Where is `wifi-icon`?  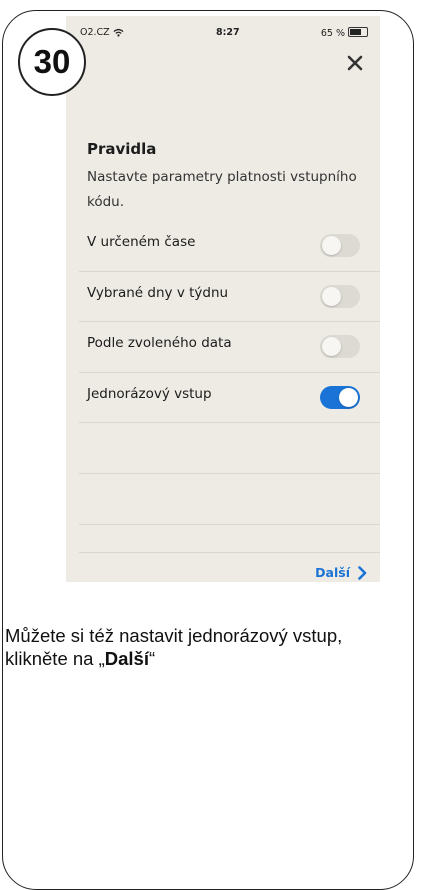 wifi-icon is located at coordinates (118, 32).